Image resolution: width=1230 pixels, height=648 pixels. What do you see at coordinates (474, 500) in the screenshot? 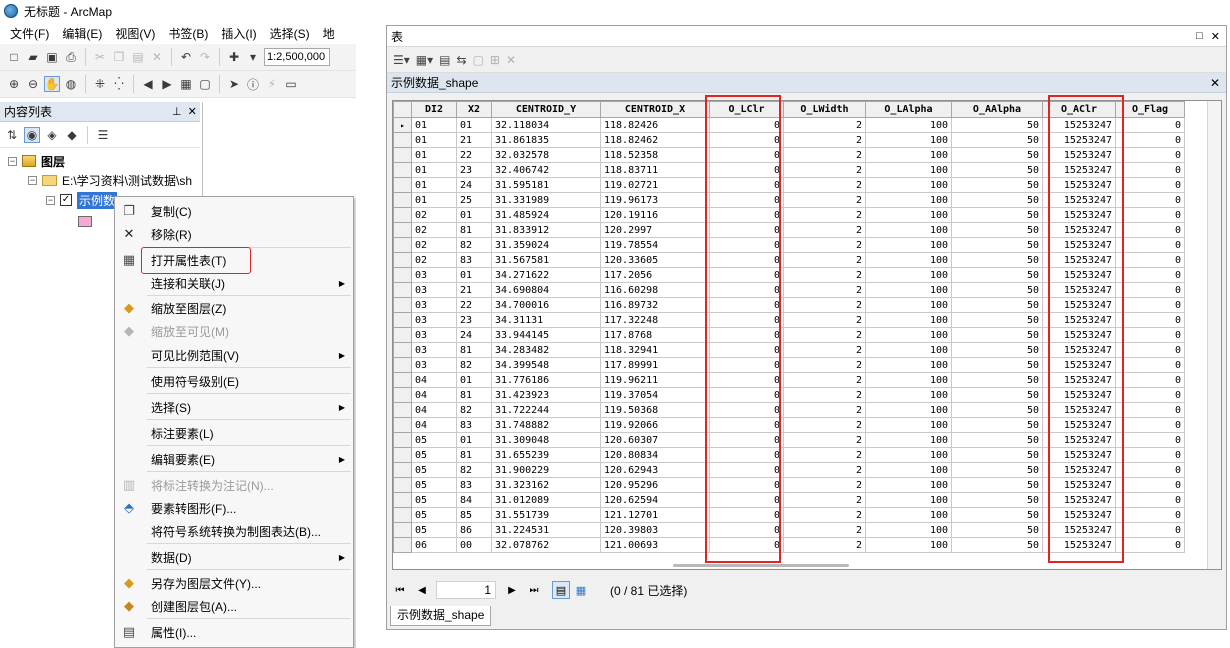
I see `table-cell: 84` at bounding box center [474, 500].